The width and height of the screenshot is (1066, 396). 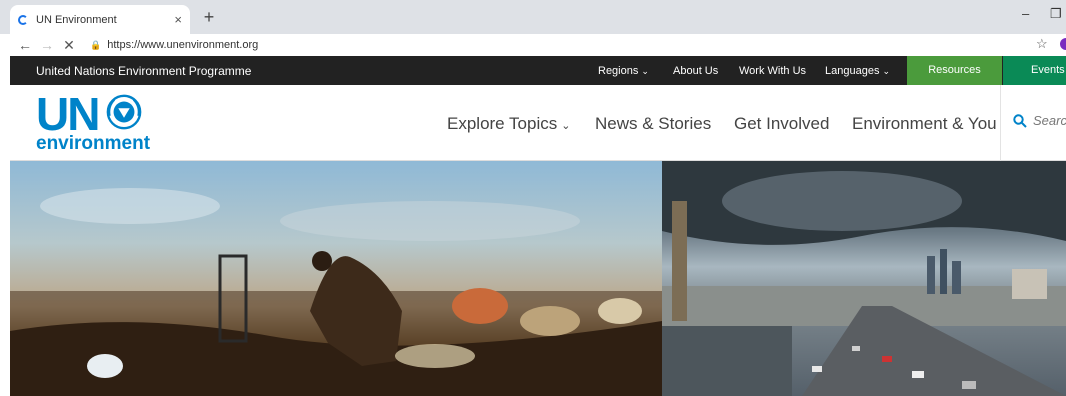 I want to click on nav-news-stories: News & Stories, so click(x=653, y=124).